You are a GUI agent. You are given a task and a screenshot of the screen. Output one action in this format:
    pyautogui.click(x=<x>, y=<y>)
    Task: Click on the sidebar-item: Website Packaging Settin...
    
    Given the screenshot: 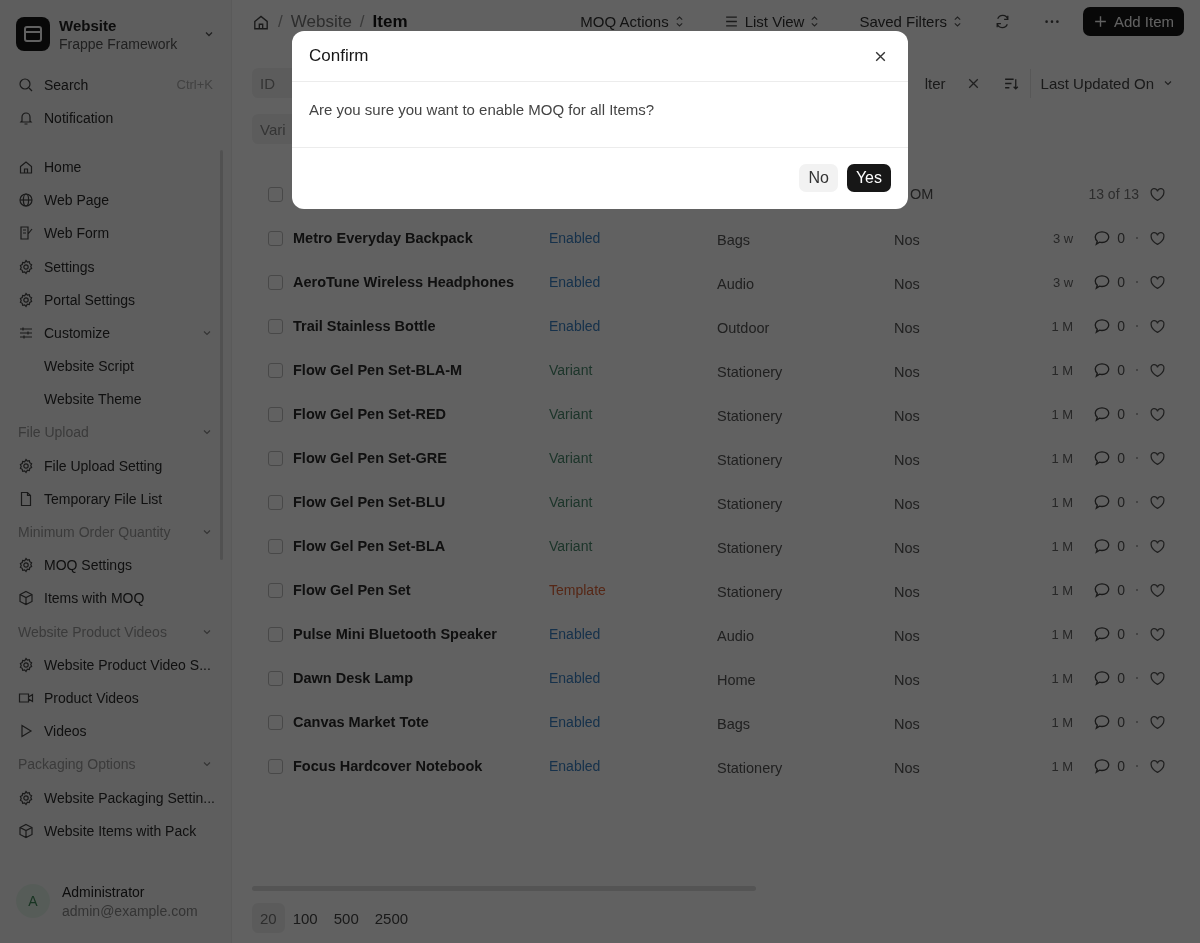 What is the action you would take?
    pyautogui.click(x=115, y=797)
    